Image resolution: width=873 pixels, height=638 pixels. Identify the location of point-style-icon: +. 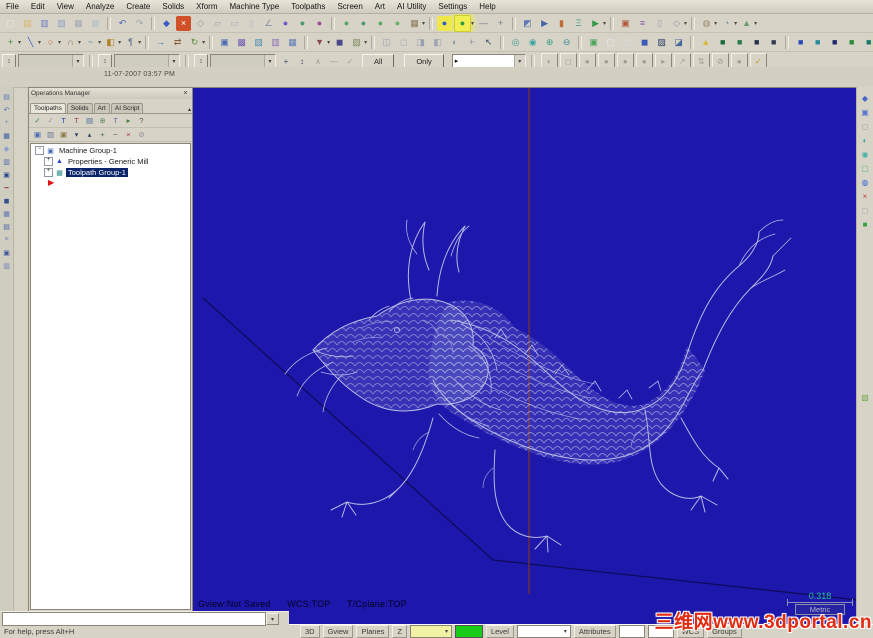
(500, 23).